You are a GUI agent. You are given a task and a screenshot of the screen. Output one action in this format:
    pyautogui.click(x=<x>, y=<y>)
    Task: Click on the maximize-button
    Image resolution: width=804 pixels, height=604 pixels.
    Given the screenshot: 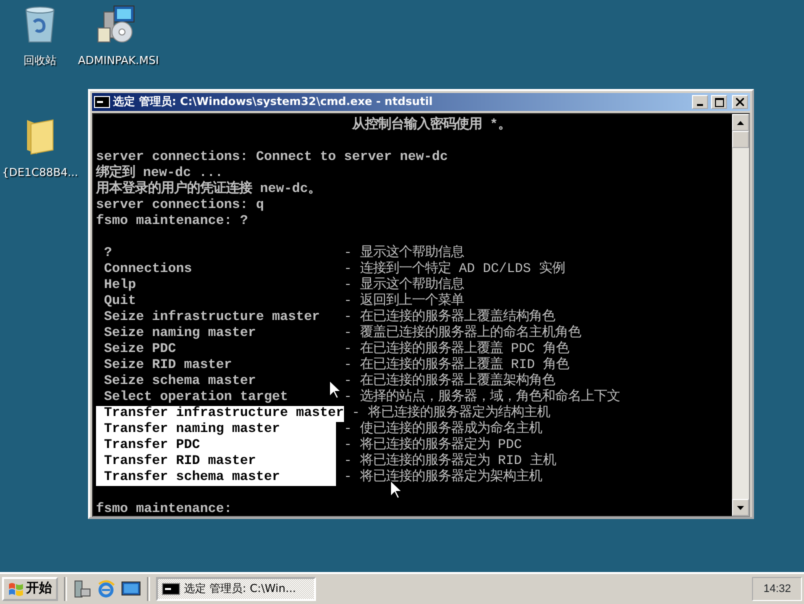 What is the action you would take?
    pyautogui.click(x=719, y=102)
    